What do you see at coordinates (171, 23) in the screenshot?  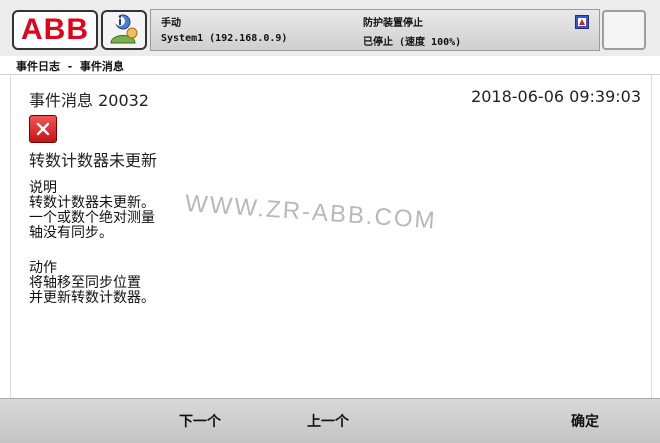 I see `operating-mode: 手动` at bounding box center [171, 23].